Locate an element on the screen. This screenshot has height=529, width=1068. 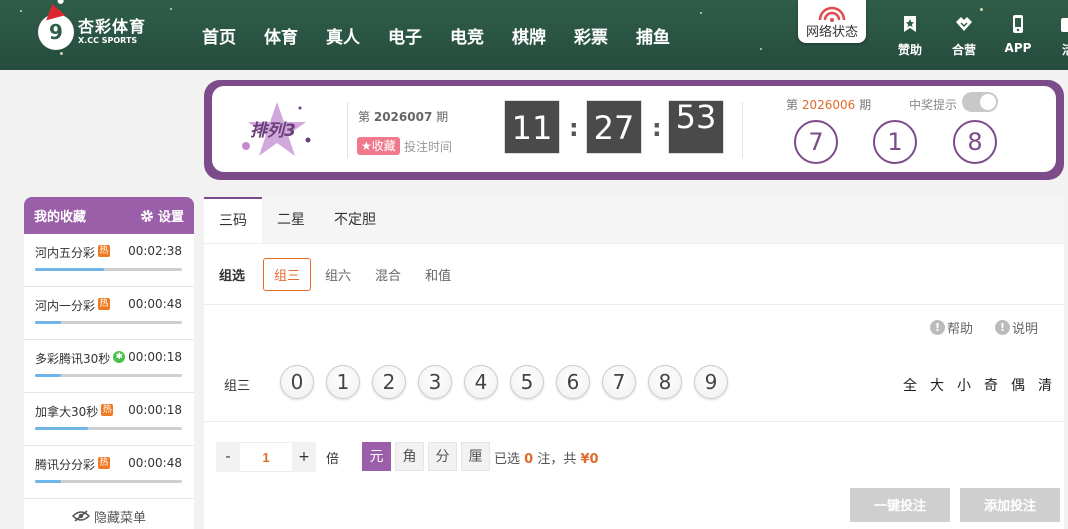
number-ball: 3 is located at coordinates (435, 382).